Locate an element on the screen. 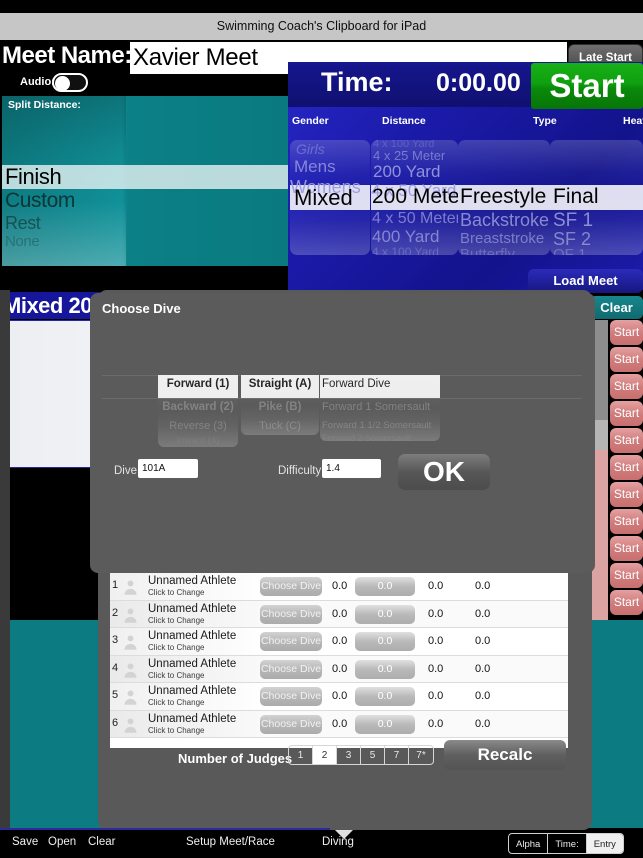 Image resolution: width=643 pixels, height=858 pixels. row-number: 1 is located at coordinates (115, 585).